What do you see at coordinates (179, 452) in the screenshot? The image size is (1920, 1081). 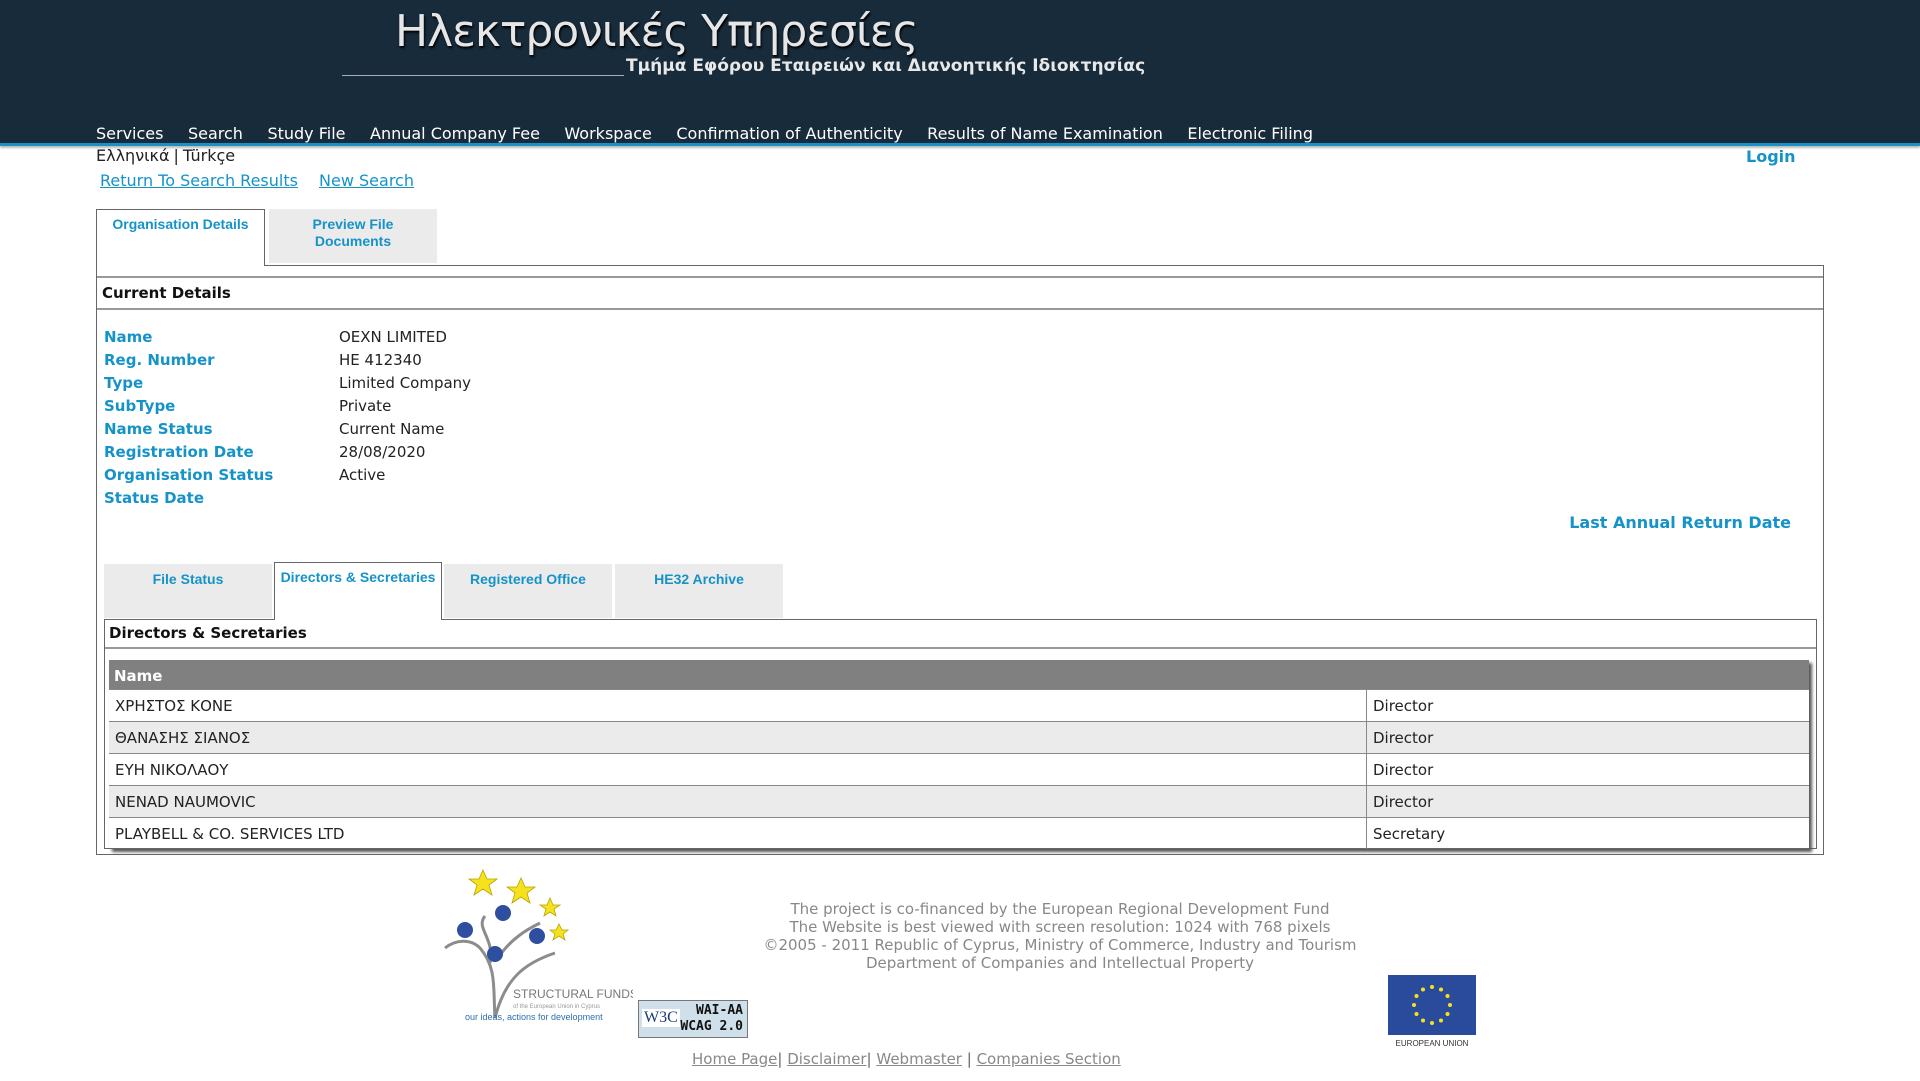 I see `detail-label: Registration Date` at bounding box center [179, 452].